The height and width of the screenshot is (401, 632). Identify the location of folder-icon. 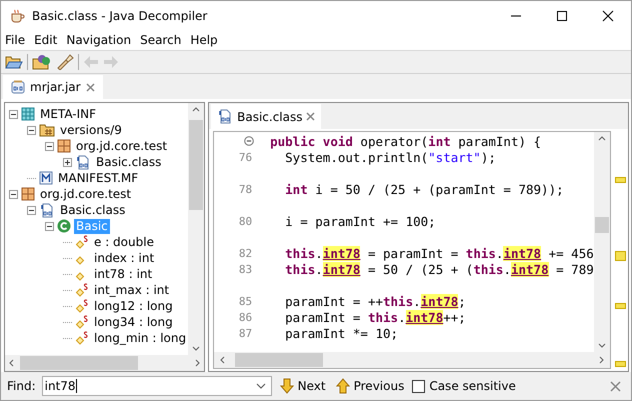
(47, 130).